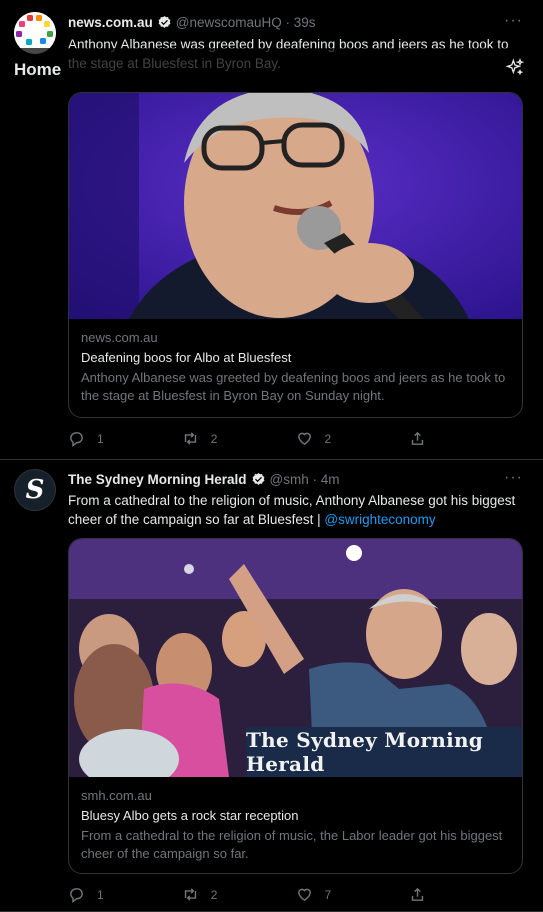 The width and height of the screenshot is (543, 912). I want to click on tweet-actions: 1 2 7, so click(295, 894).